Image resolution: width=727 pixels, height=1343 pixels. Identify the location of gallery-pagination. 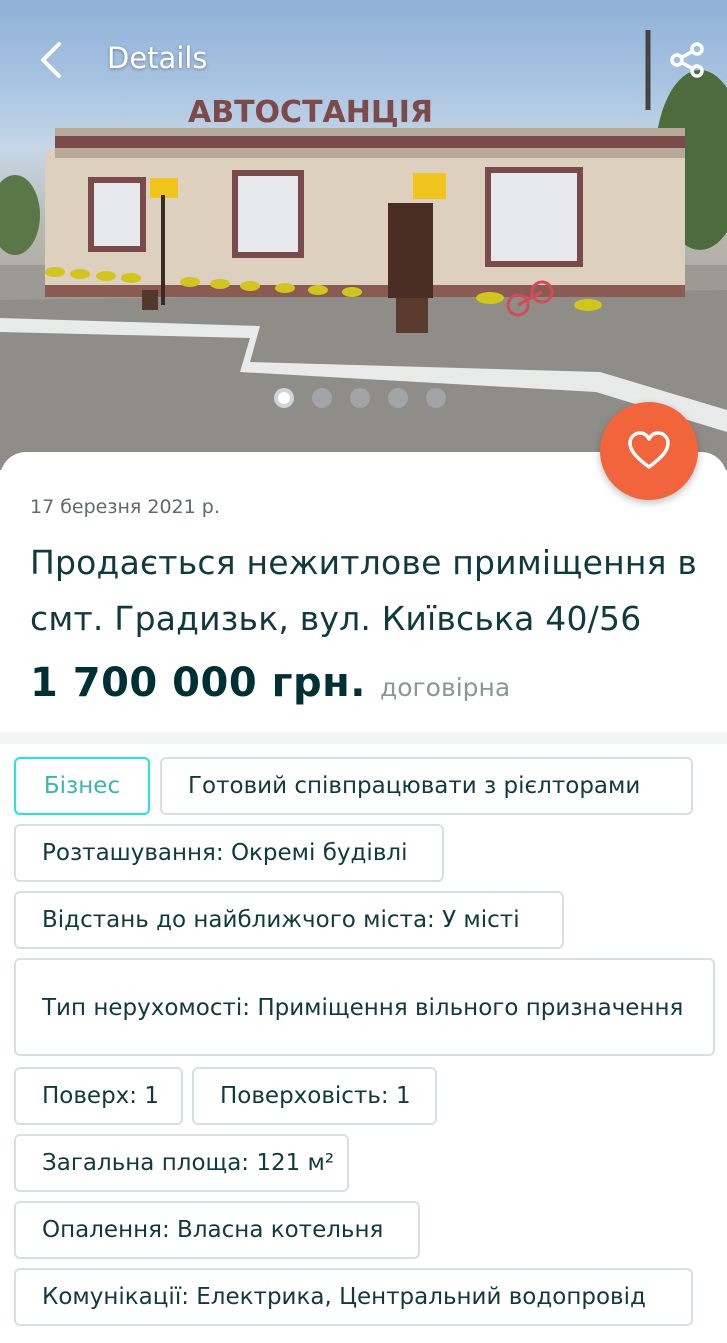
(360, 398).